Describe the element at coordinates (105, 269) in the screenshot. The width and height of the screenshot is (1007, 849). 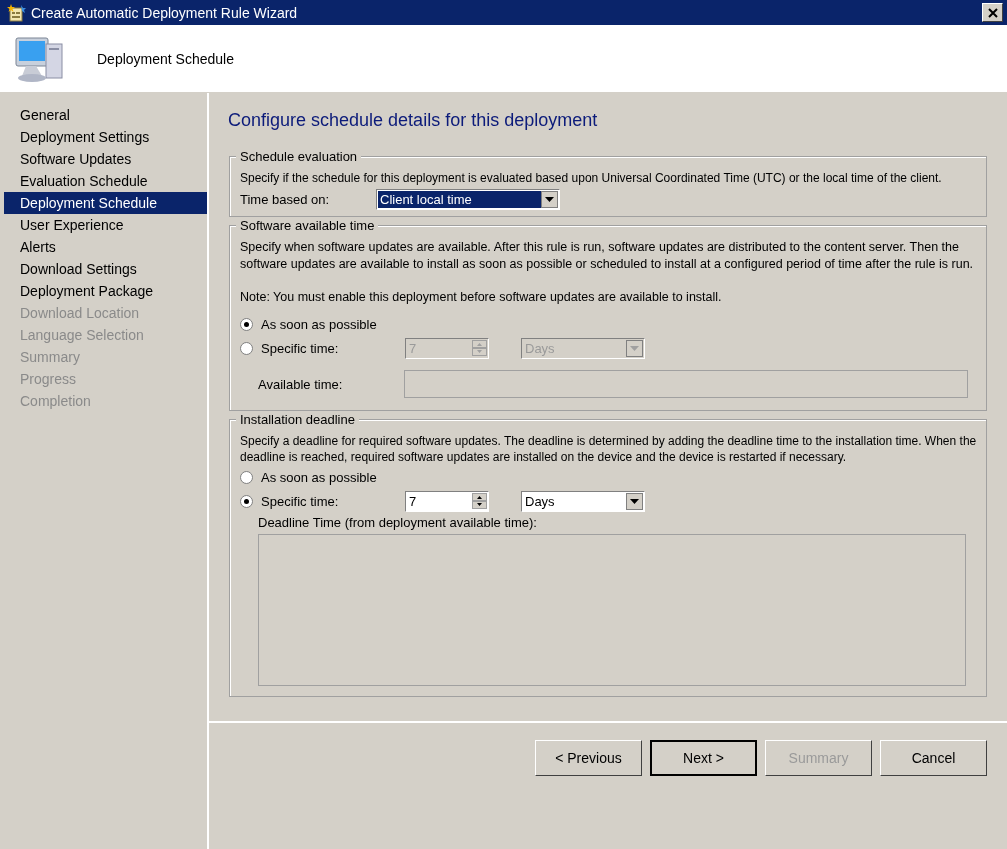
I see `nav-item: Download Settings` at that location.